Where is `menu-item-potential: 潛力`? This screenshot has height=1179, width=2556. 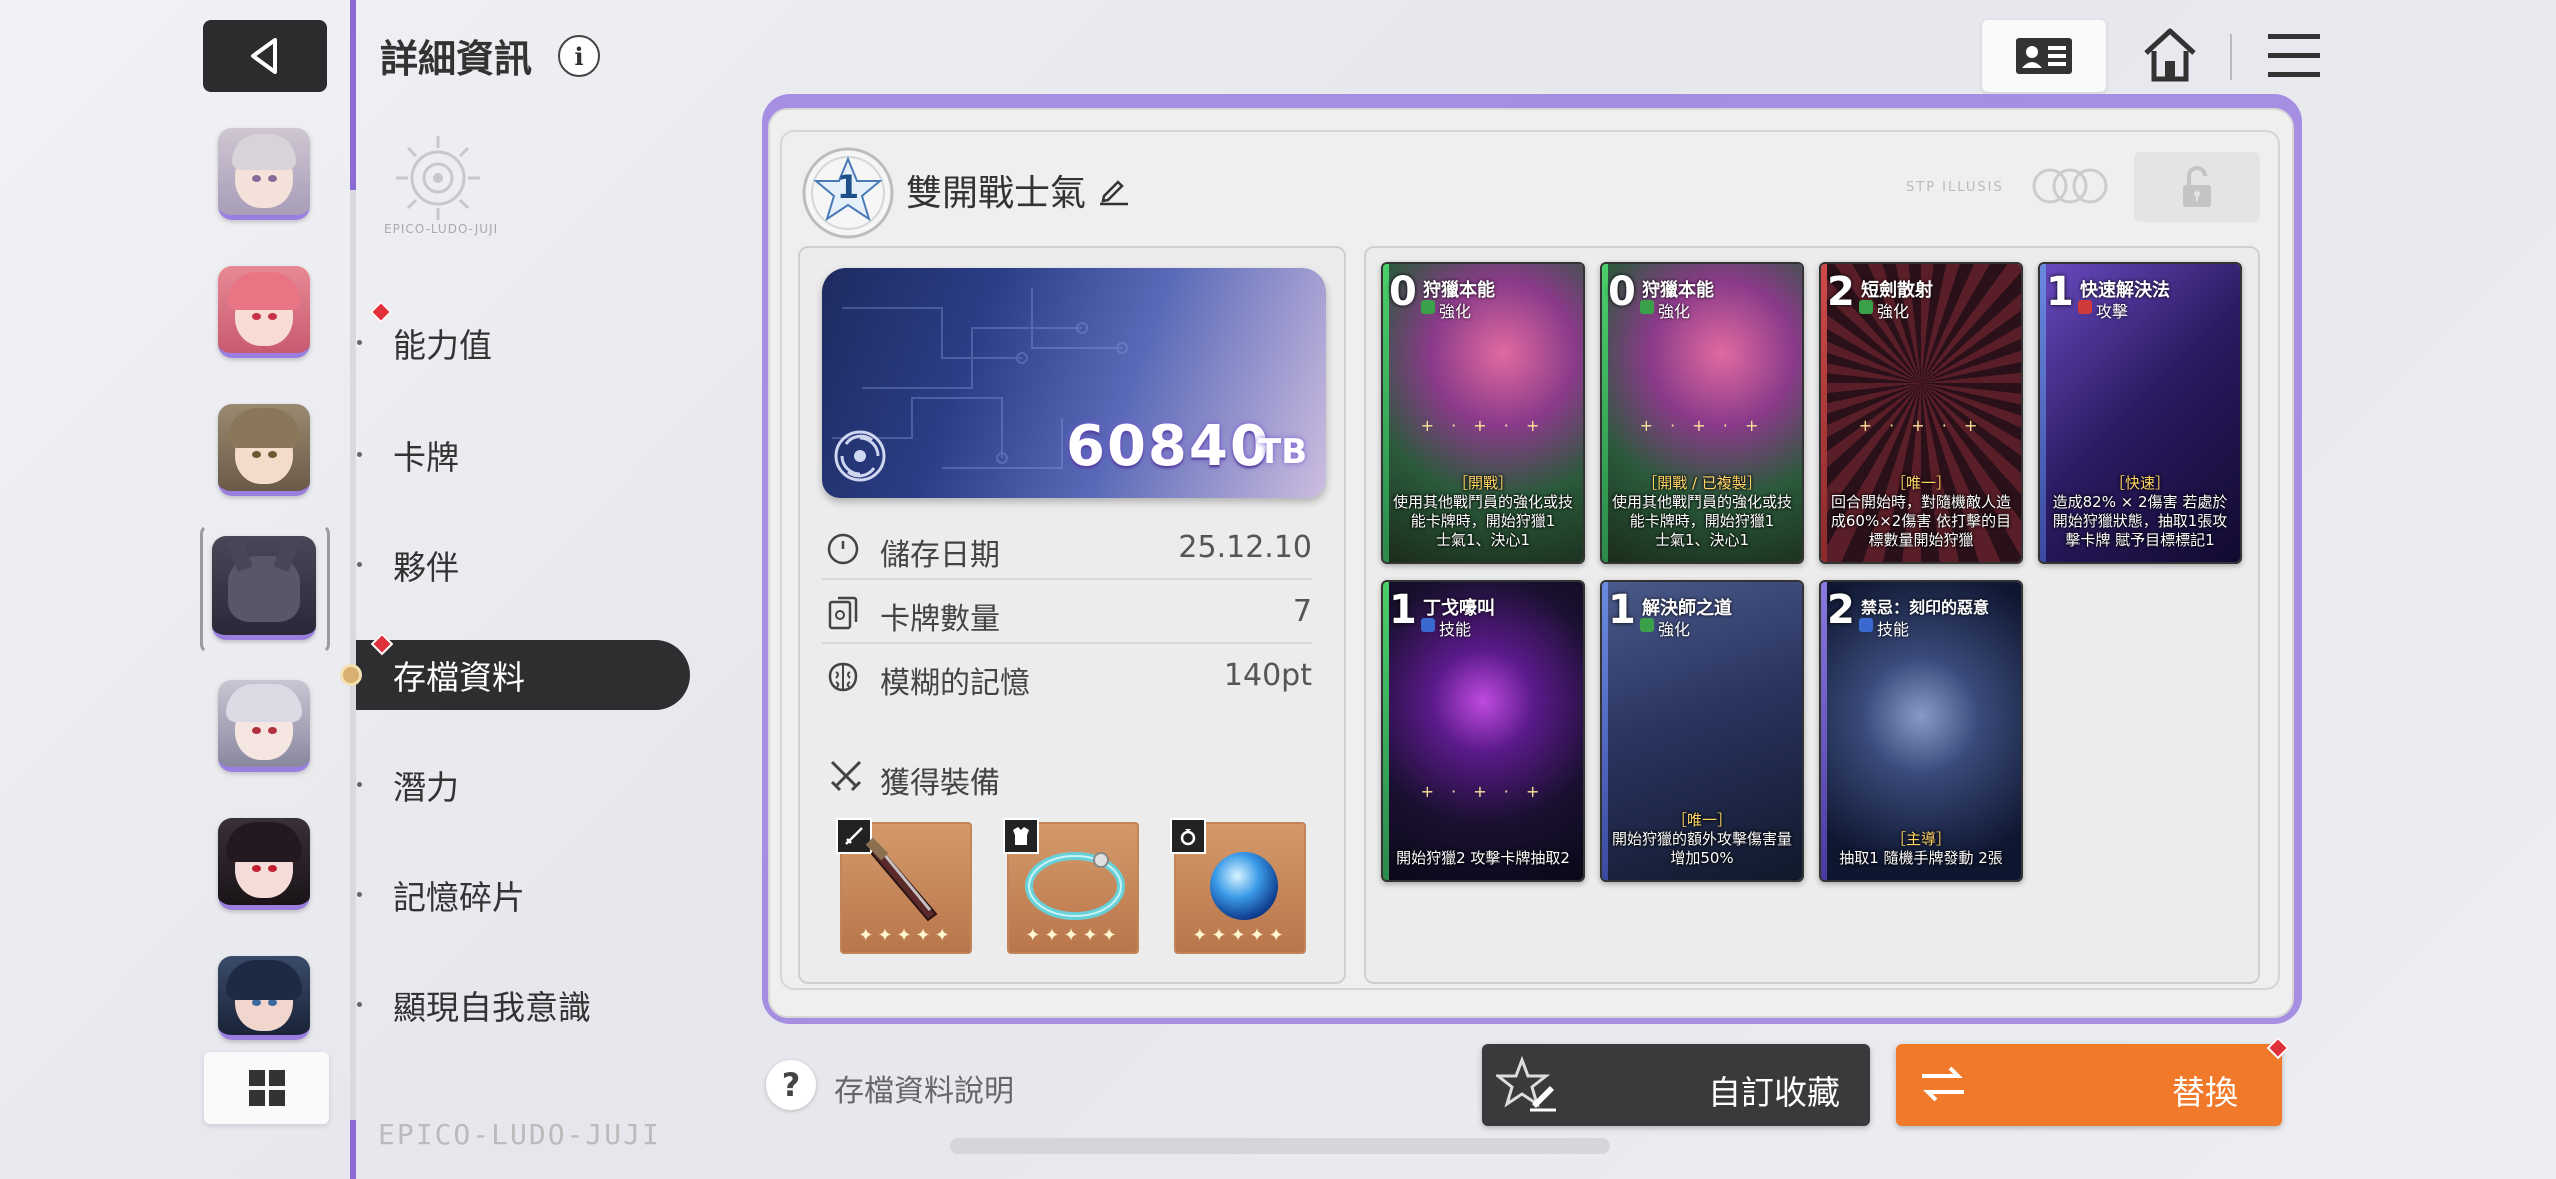
menu-item-potential: 潛力 is located at coordinates (523, 785).